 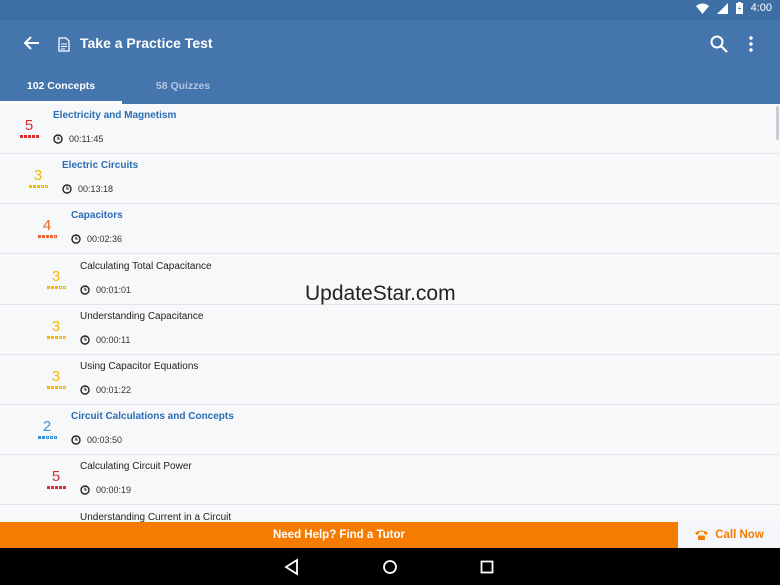 I want to click on scrollbar, so click(x=777, y=123).